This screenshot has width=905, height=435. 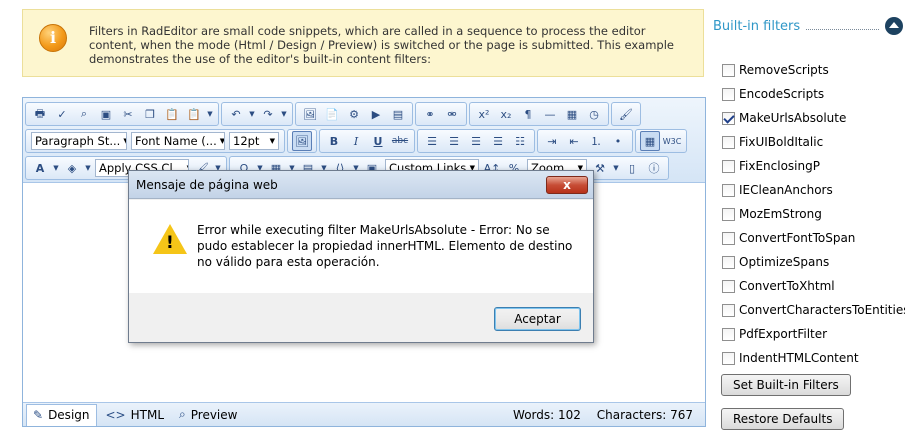 What do you see at coordinates (284, 114) in the screenshot?
I see `redo-dropdown-icon: ▼` at bounding box center [284, 114].